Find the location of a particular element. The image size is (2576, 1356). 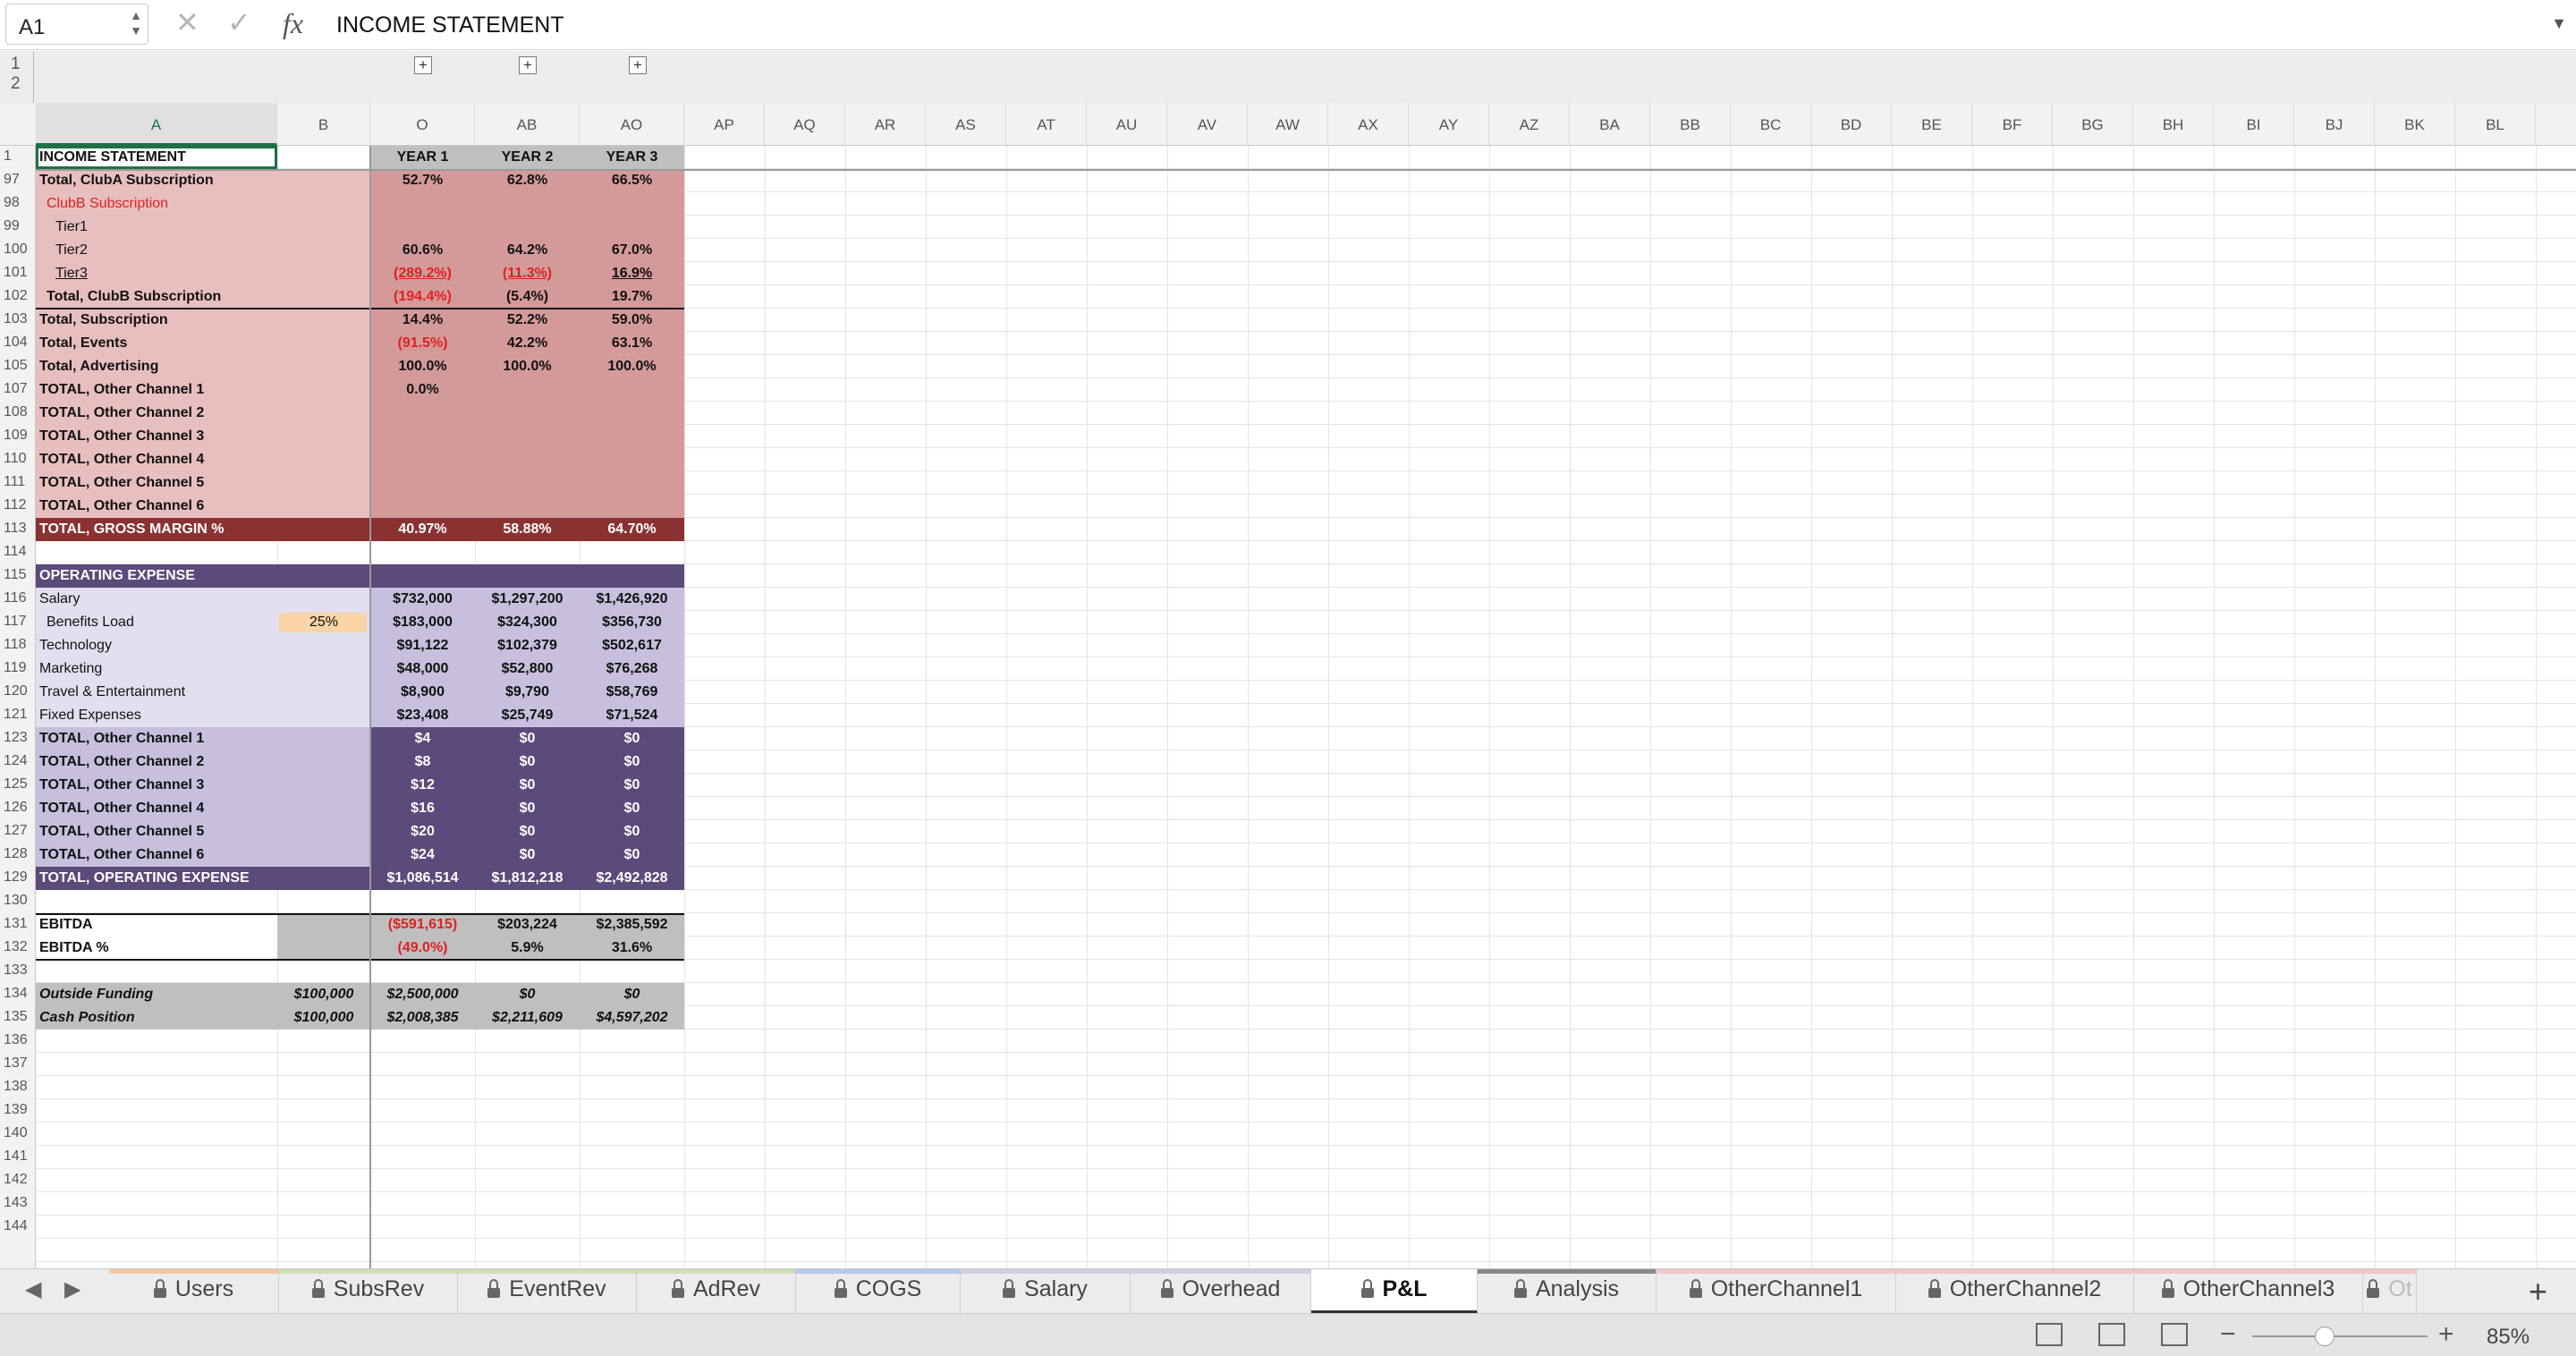

row-header: 135 is located at coordinates (18, 1017).